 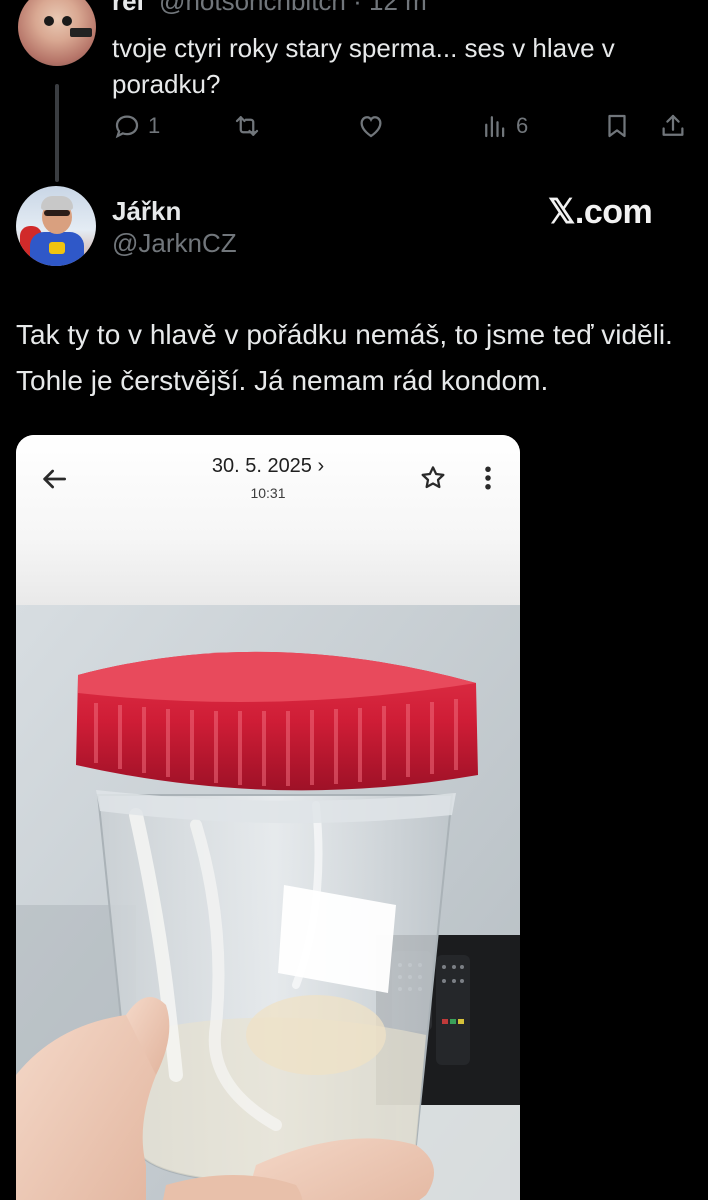 I want to click on avatar-hair, so click(x=57, y=203).